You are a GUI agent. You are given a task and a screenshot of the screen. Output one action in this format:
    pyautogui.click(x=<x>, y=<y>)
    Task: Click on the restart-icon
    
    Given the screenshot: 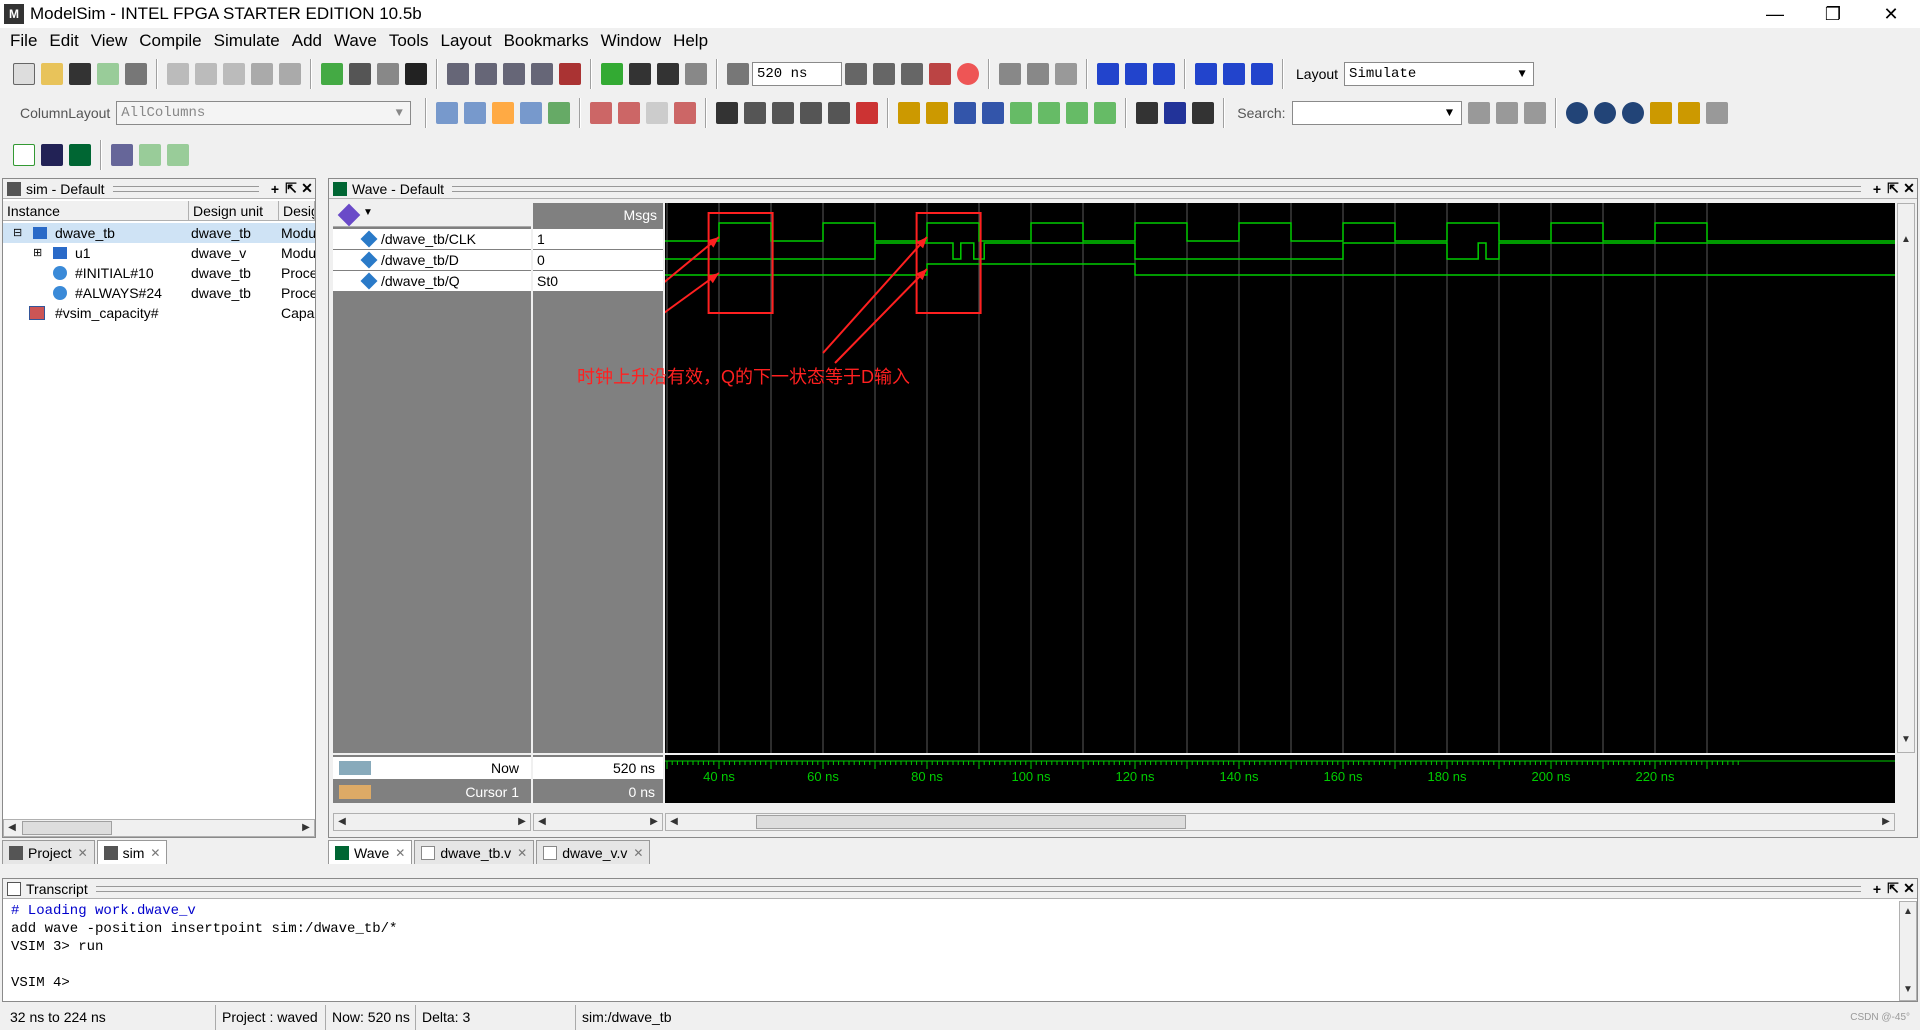 What is the action you would take?
    pyautogui.click(x=612, y=74)
    